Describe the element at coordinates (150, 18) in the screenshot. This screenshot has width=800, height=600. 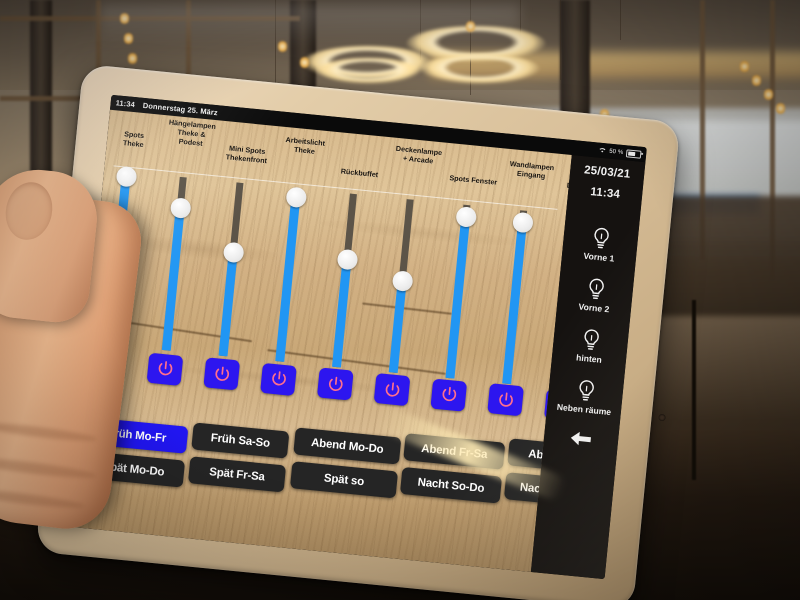
I see `shelf` at that location.